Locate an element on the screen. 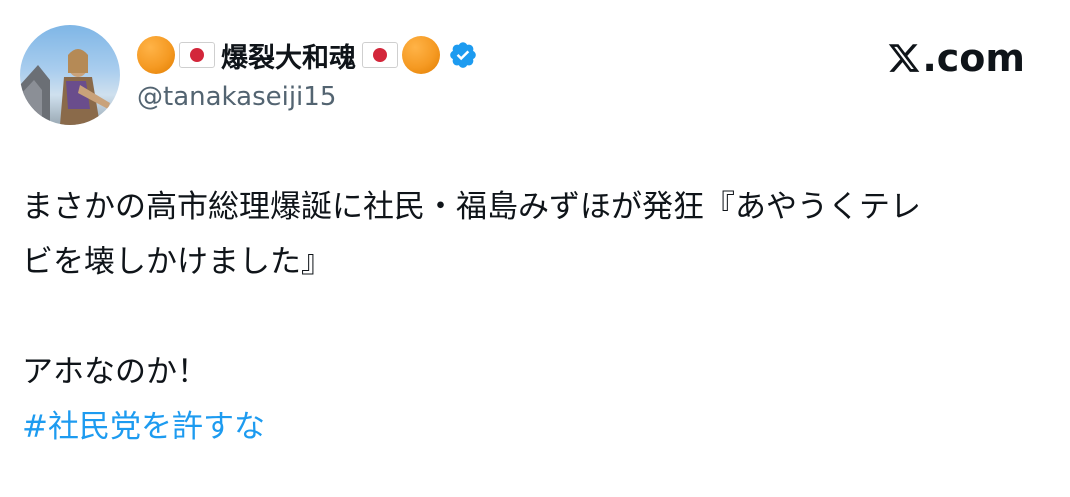  tweet-line: ビを壊しかけました』 is located at coordinates (177, 262).